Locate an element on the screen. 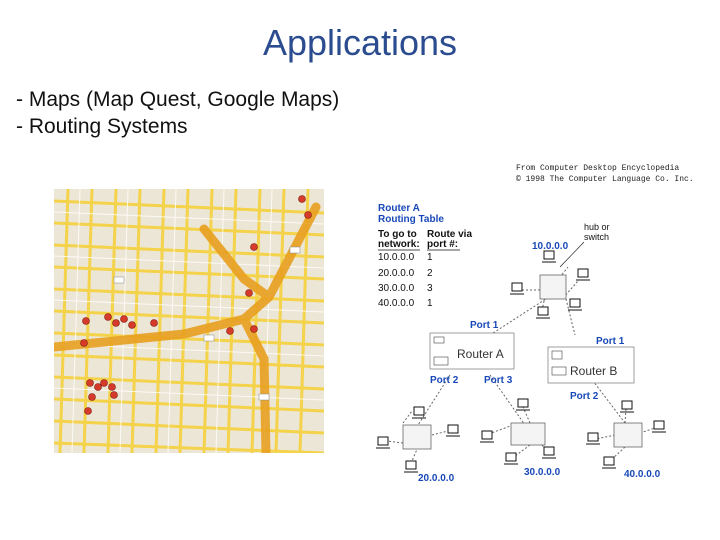  table-row: 20.0.0.0 2 is located at coordinates (405, 273).